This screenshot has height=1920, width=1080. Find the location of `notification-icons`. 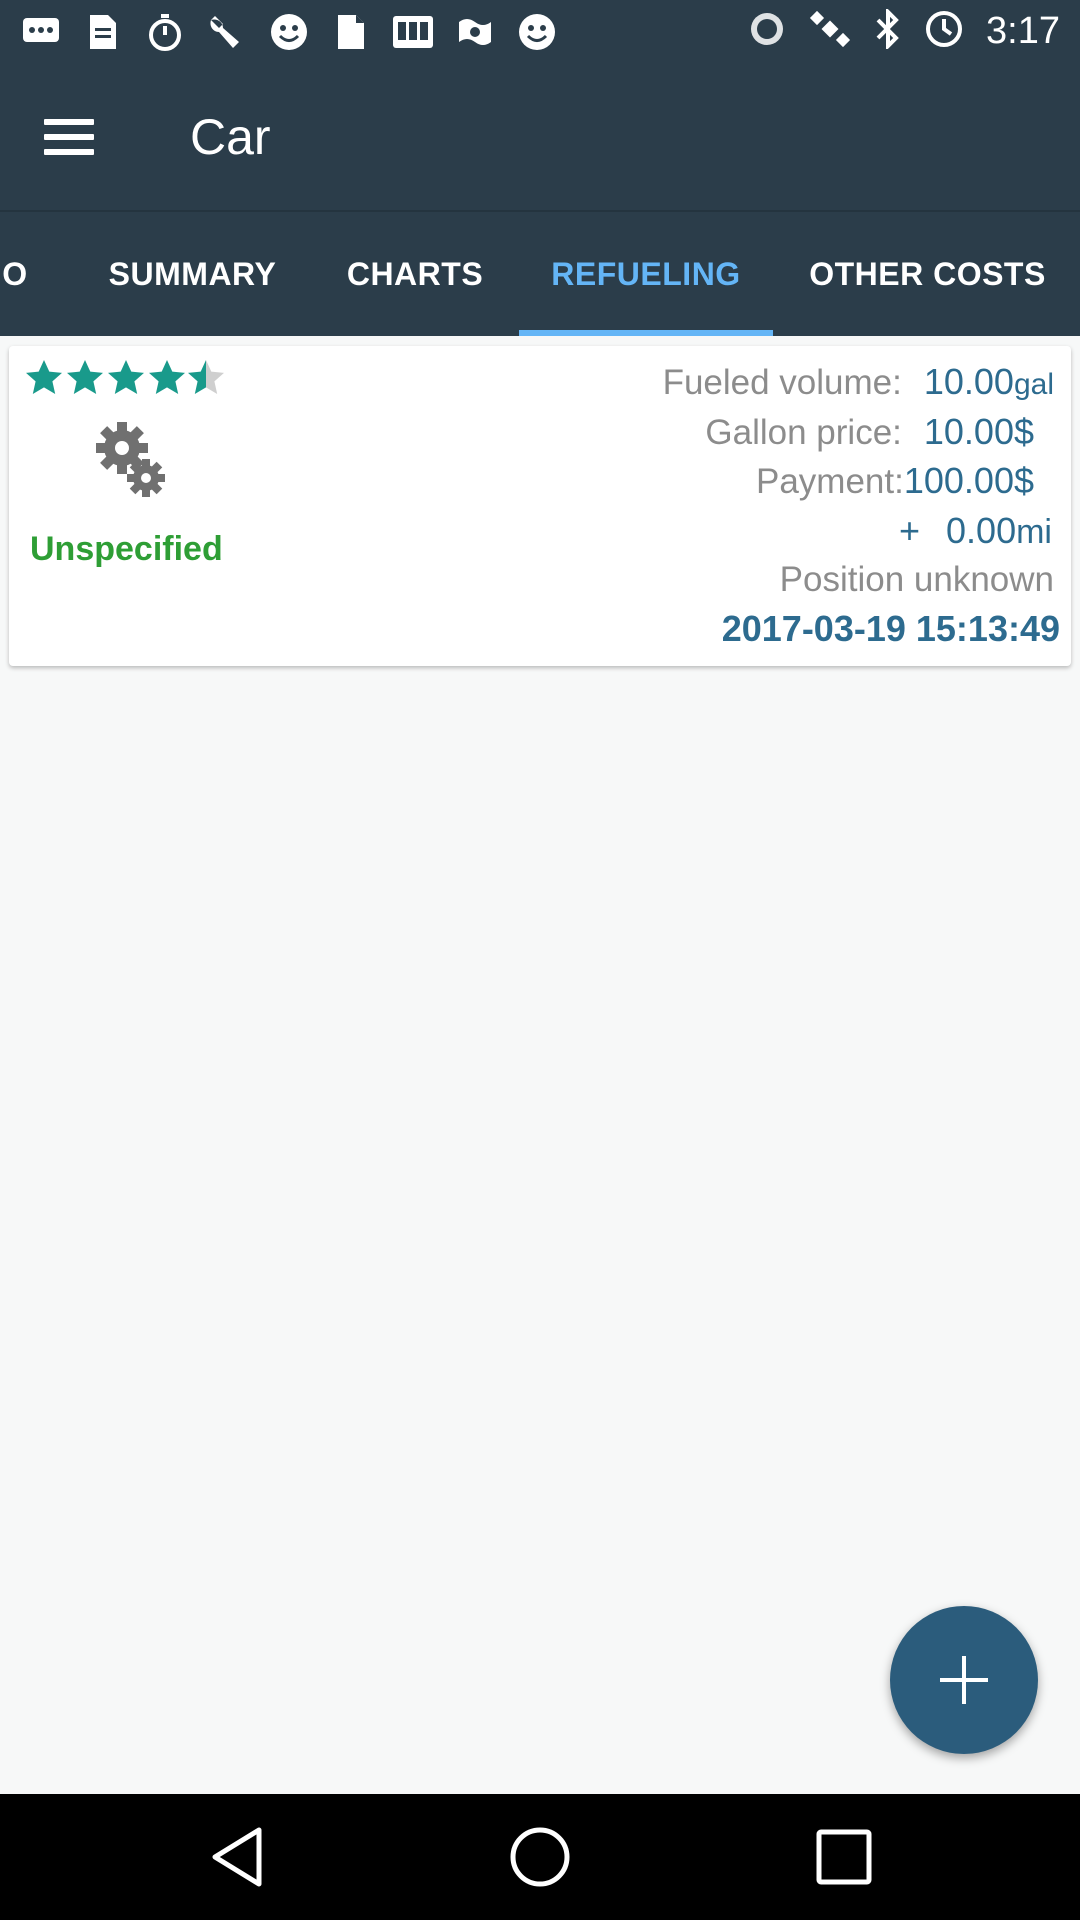

notification-icons is located at coordinates (289, 32).